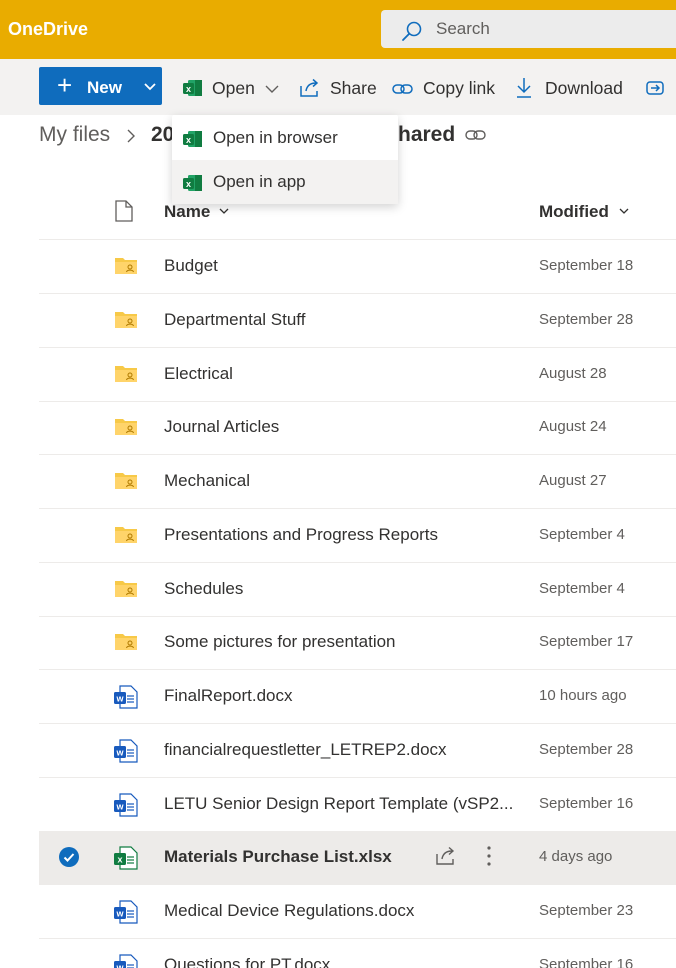 The image size is (676, 968). What do you see at coordinates (573, 480) in the screenshot?
I see `file-modified: August 27` at bounding box center [573, 480].